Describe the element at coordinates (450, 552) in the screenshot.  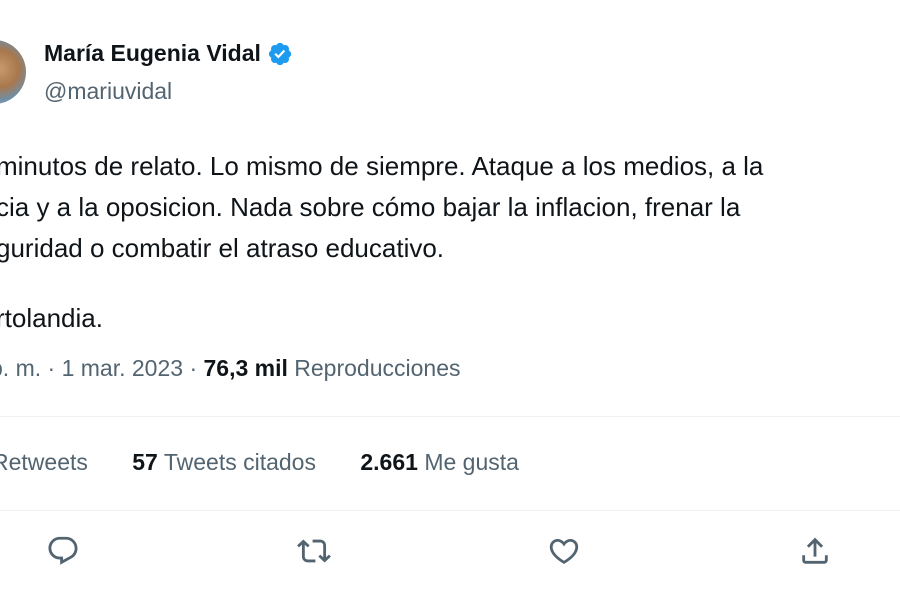
I see `tweet-actions` at that location.